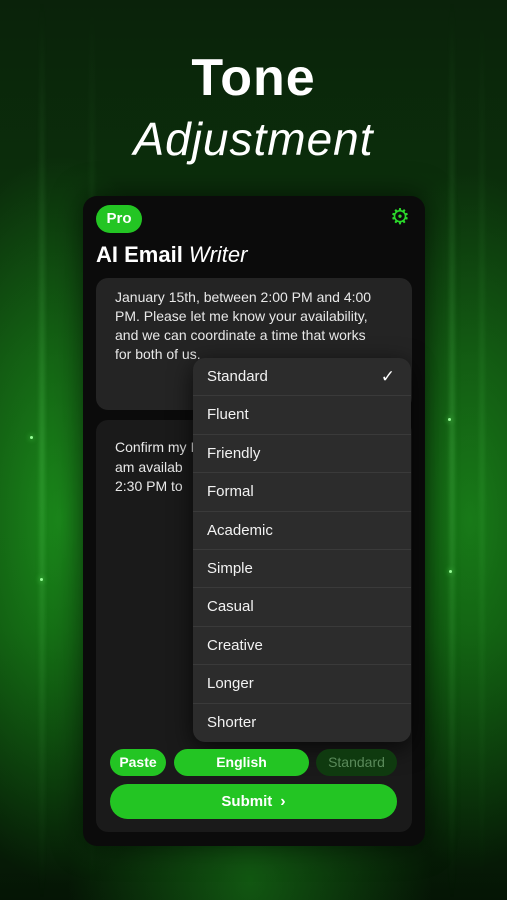 This screenshot has width=507, height=900. What do you see at coordinates (138, 762) in the screenshot?
I see `paste-button: Paste` at bounding box center [138, 762].